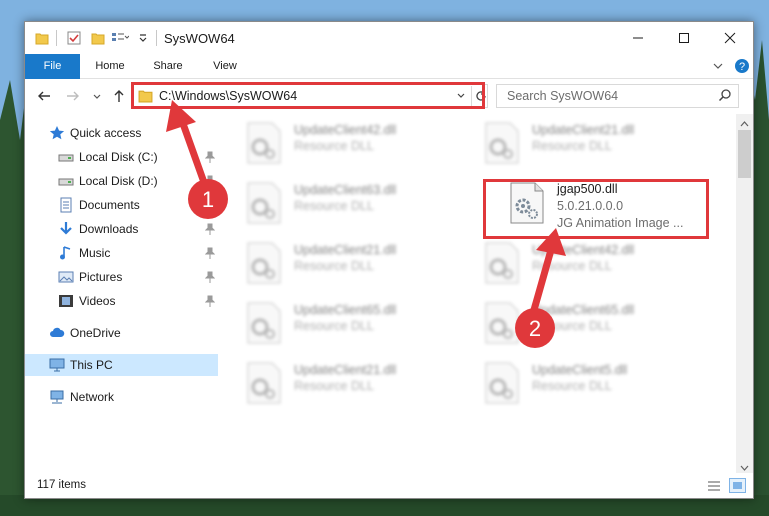 This screenshot has height=516, width=769. What do you see at coordinates (121, 181) in the screenshot?
I see `sidebar-item-local-disk-d: Local Disk (D:)` at bounding box center [121, 181].